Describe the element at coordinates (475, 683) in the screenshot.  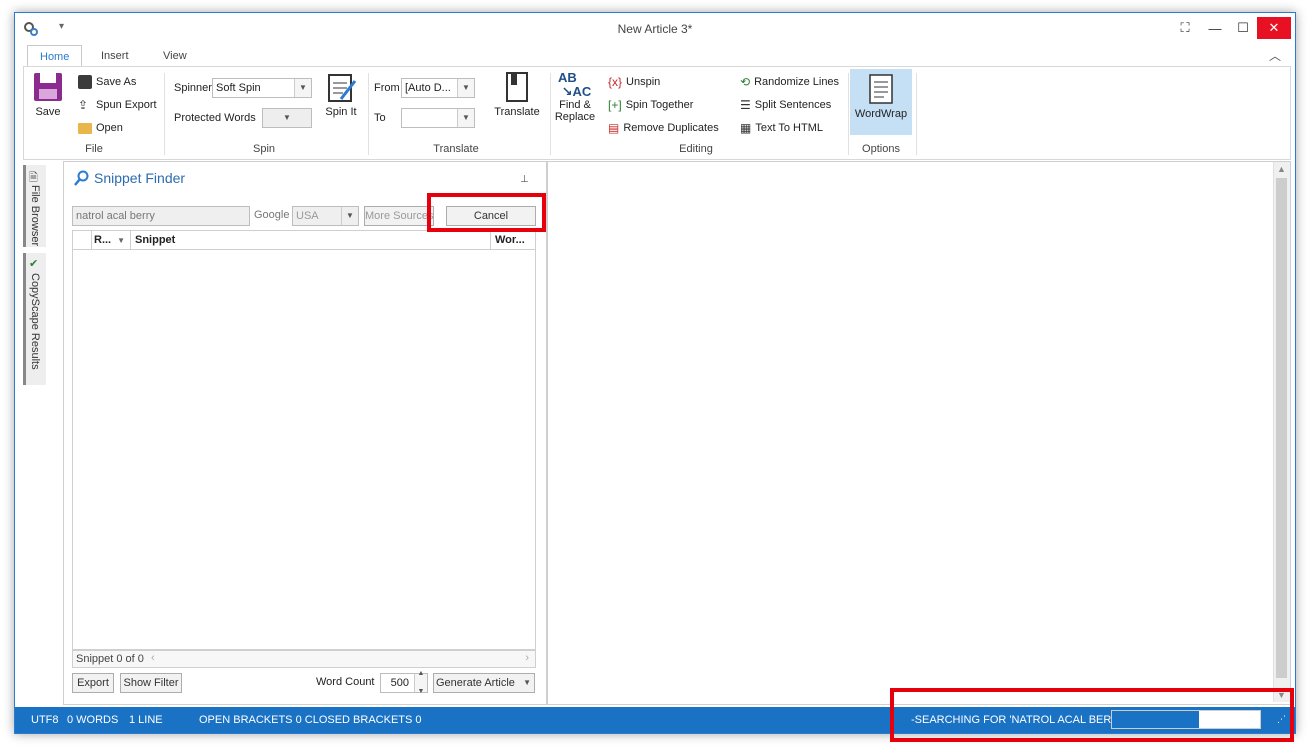
I see `generate-article-label: Generate Article` at that location.